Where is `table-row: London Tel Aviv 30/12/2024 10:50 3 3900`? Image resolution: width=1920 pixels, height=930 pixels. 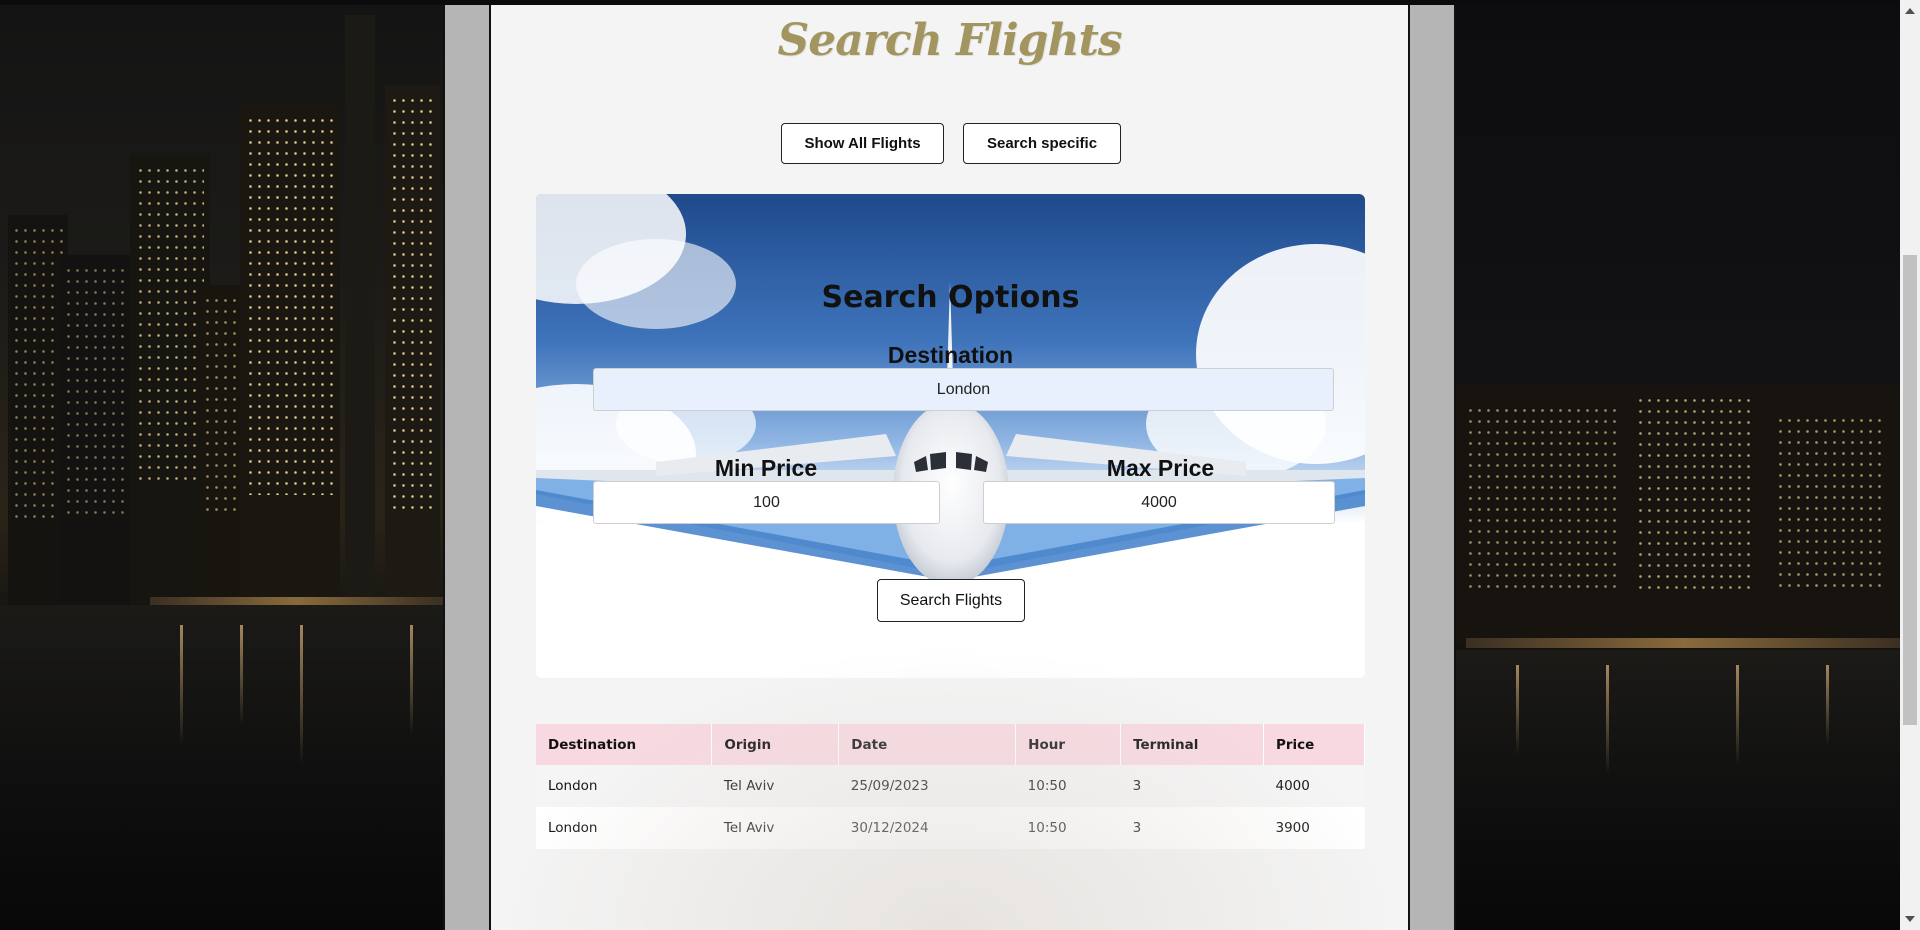
table-row: London Tel Aviv 30/12/2024 10:50 3 3900 is located at coordinates (950, 828).